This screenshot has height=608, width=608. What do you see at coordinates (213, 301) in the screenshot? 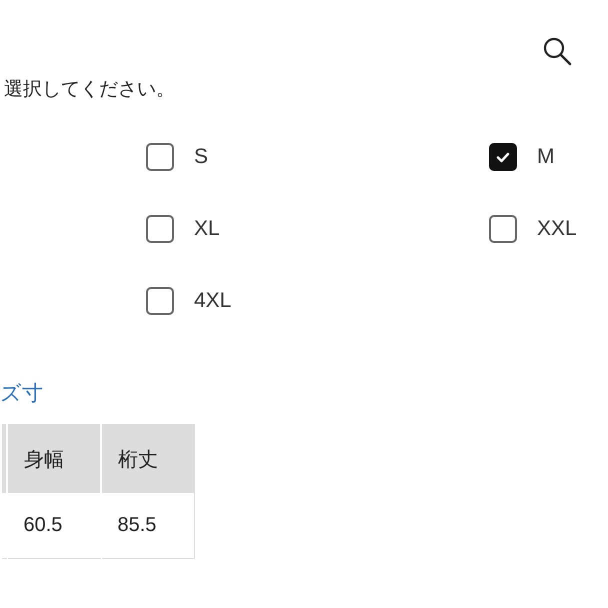
I see `size-label: 4XL` at bounding box center [213, 301].